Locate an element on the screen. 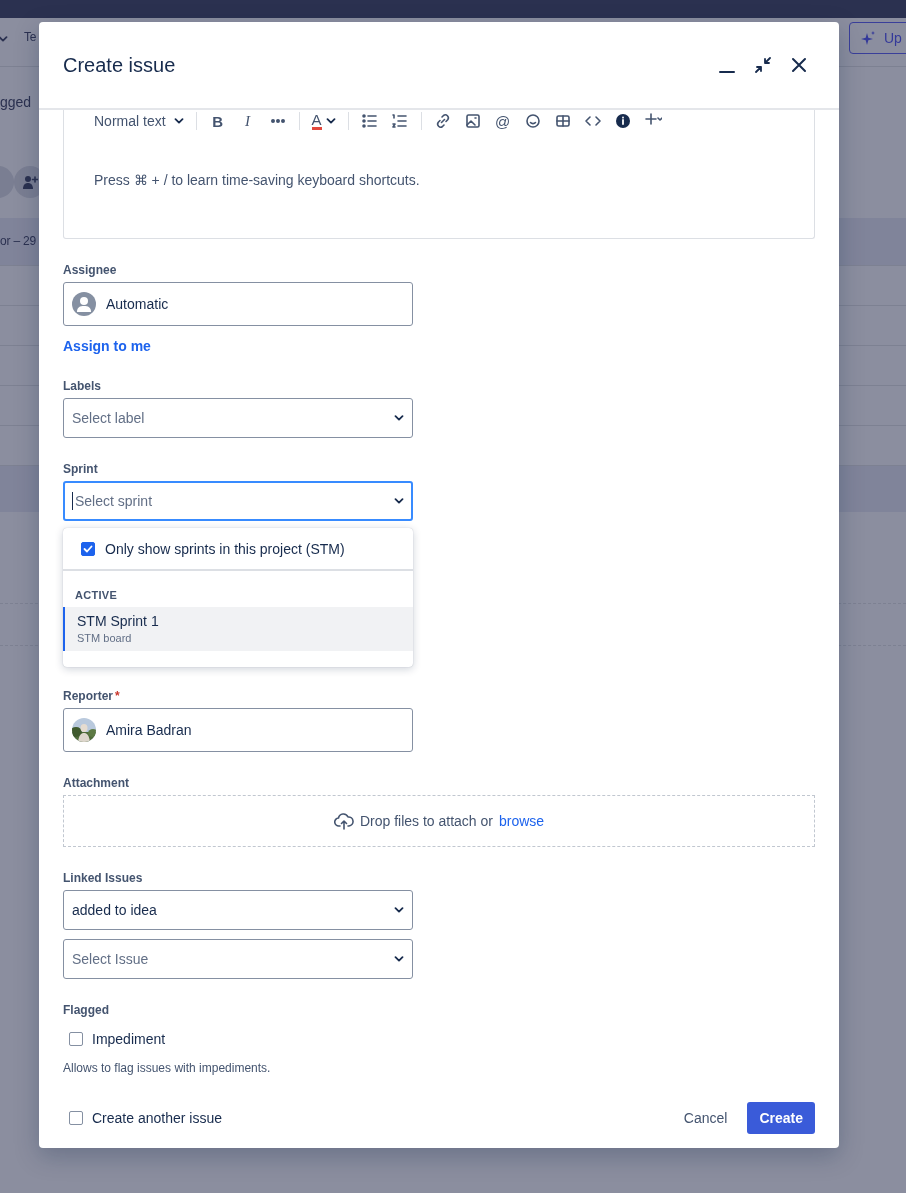 Image resolution: width=906 pixels, height=1193 pixels. check-icon is located at coordinates (88, 548).